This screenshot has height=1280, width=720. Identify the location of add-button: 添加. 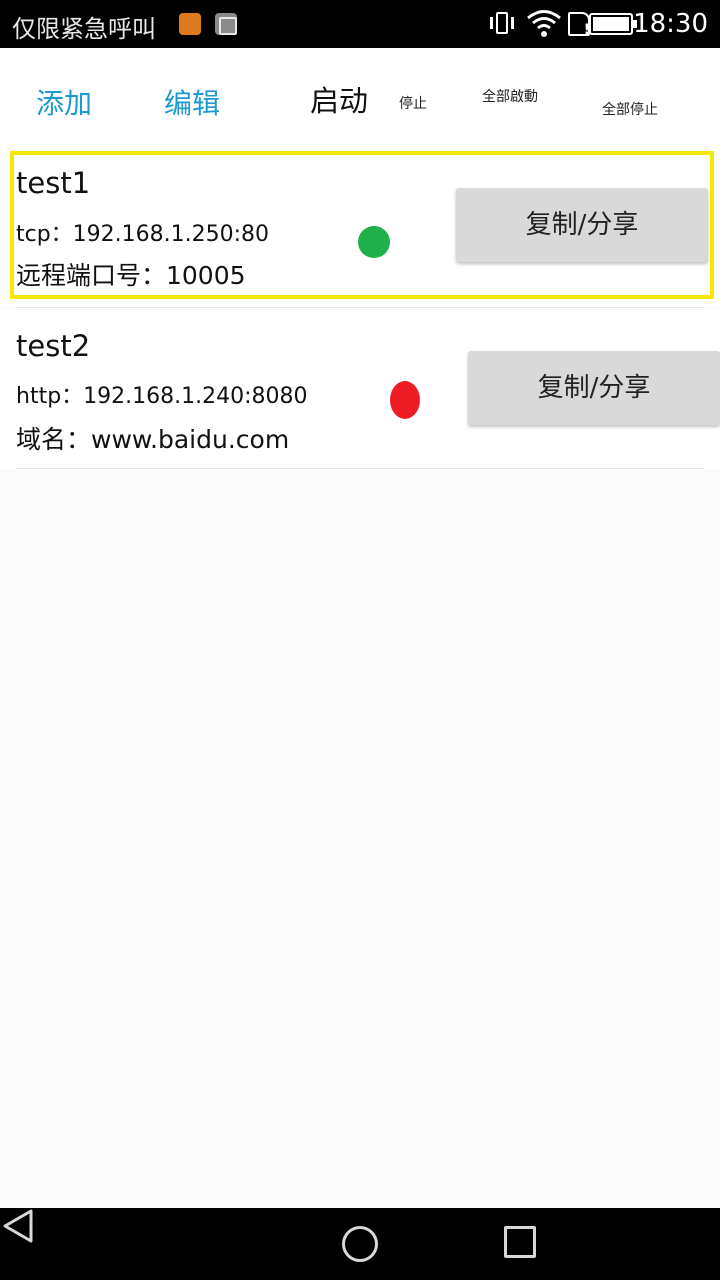
(64, 102).